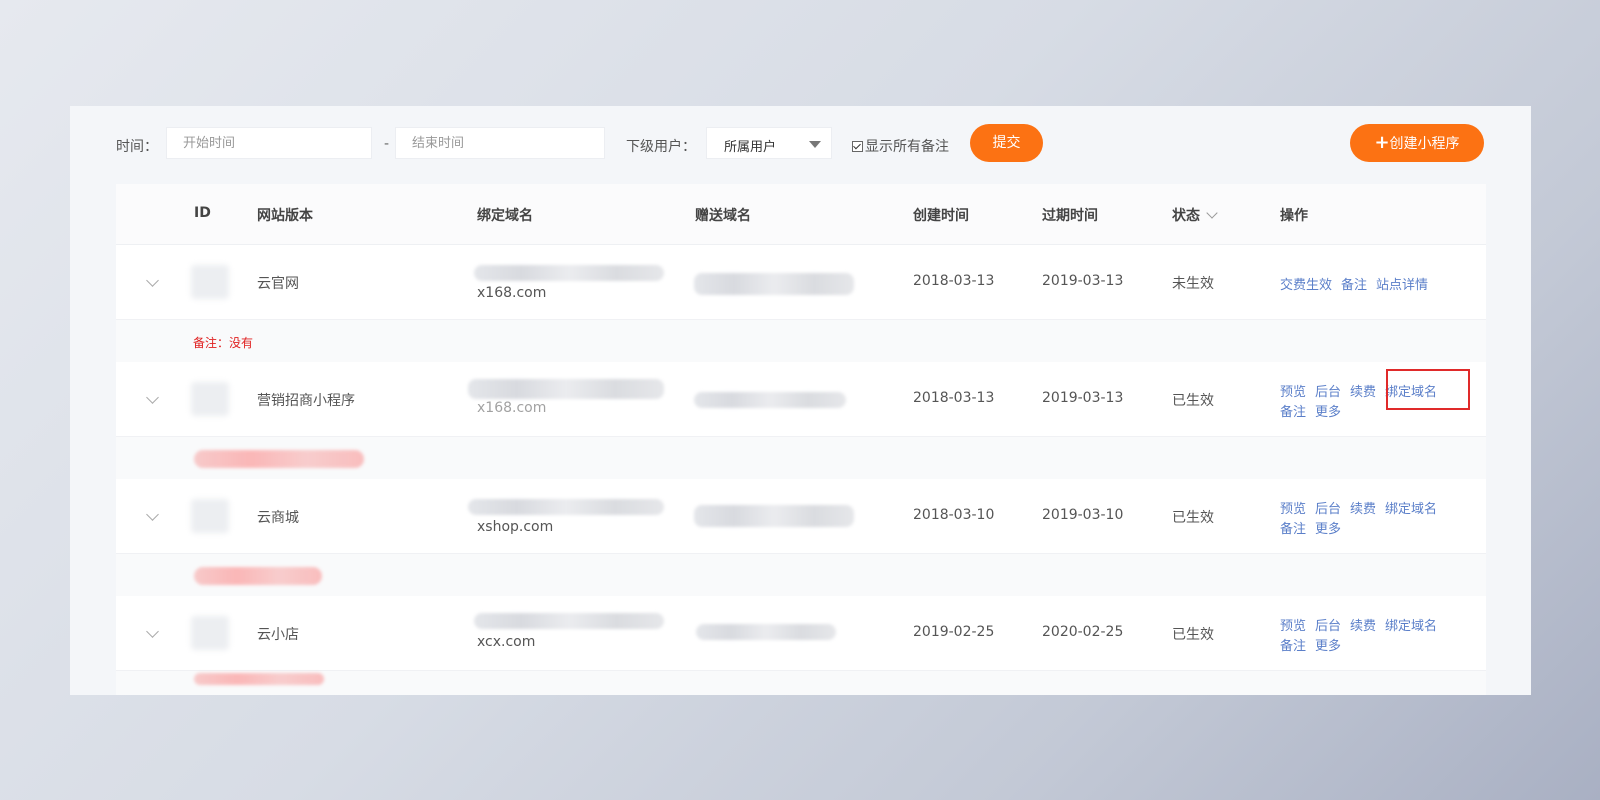 This screenshot has height=800, width=1600. What do you see at coordinates (1083, 398) in the screenshot?
I see `expires-date: 2019-03-13` at bounding box center [1083, 398].